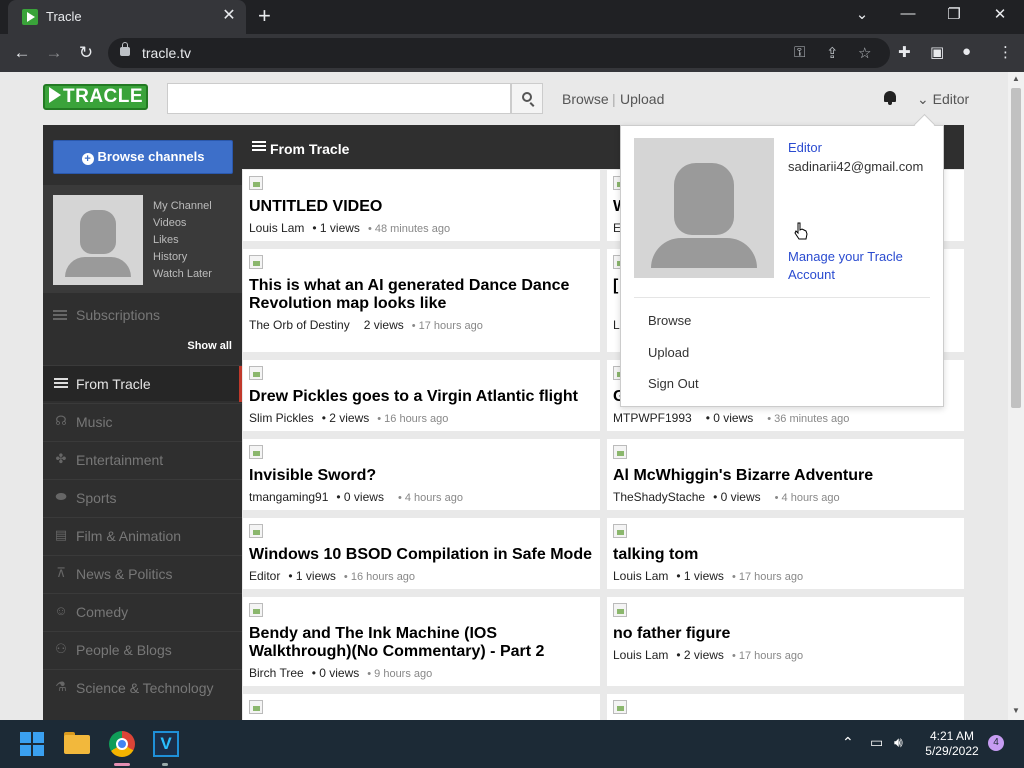 This screenshot has width=1024, height=768. Describe the element at coordinates (785, 634) in the screenshot. I see `video-title: no father figure` at that location.